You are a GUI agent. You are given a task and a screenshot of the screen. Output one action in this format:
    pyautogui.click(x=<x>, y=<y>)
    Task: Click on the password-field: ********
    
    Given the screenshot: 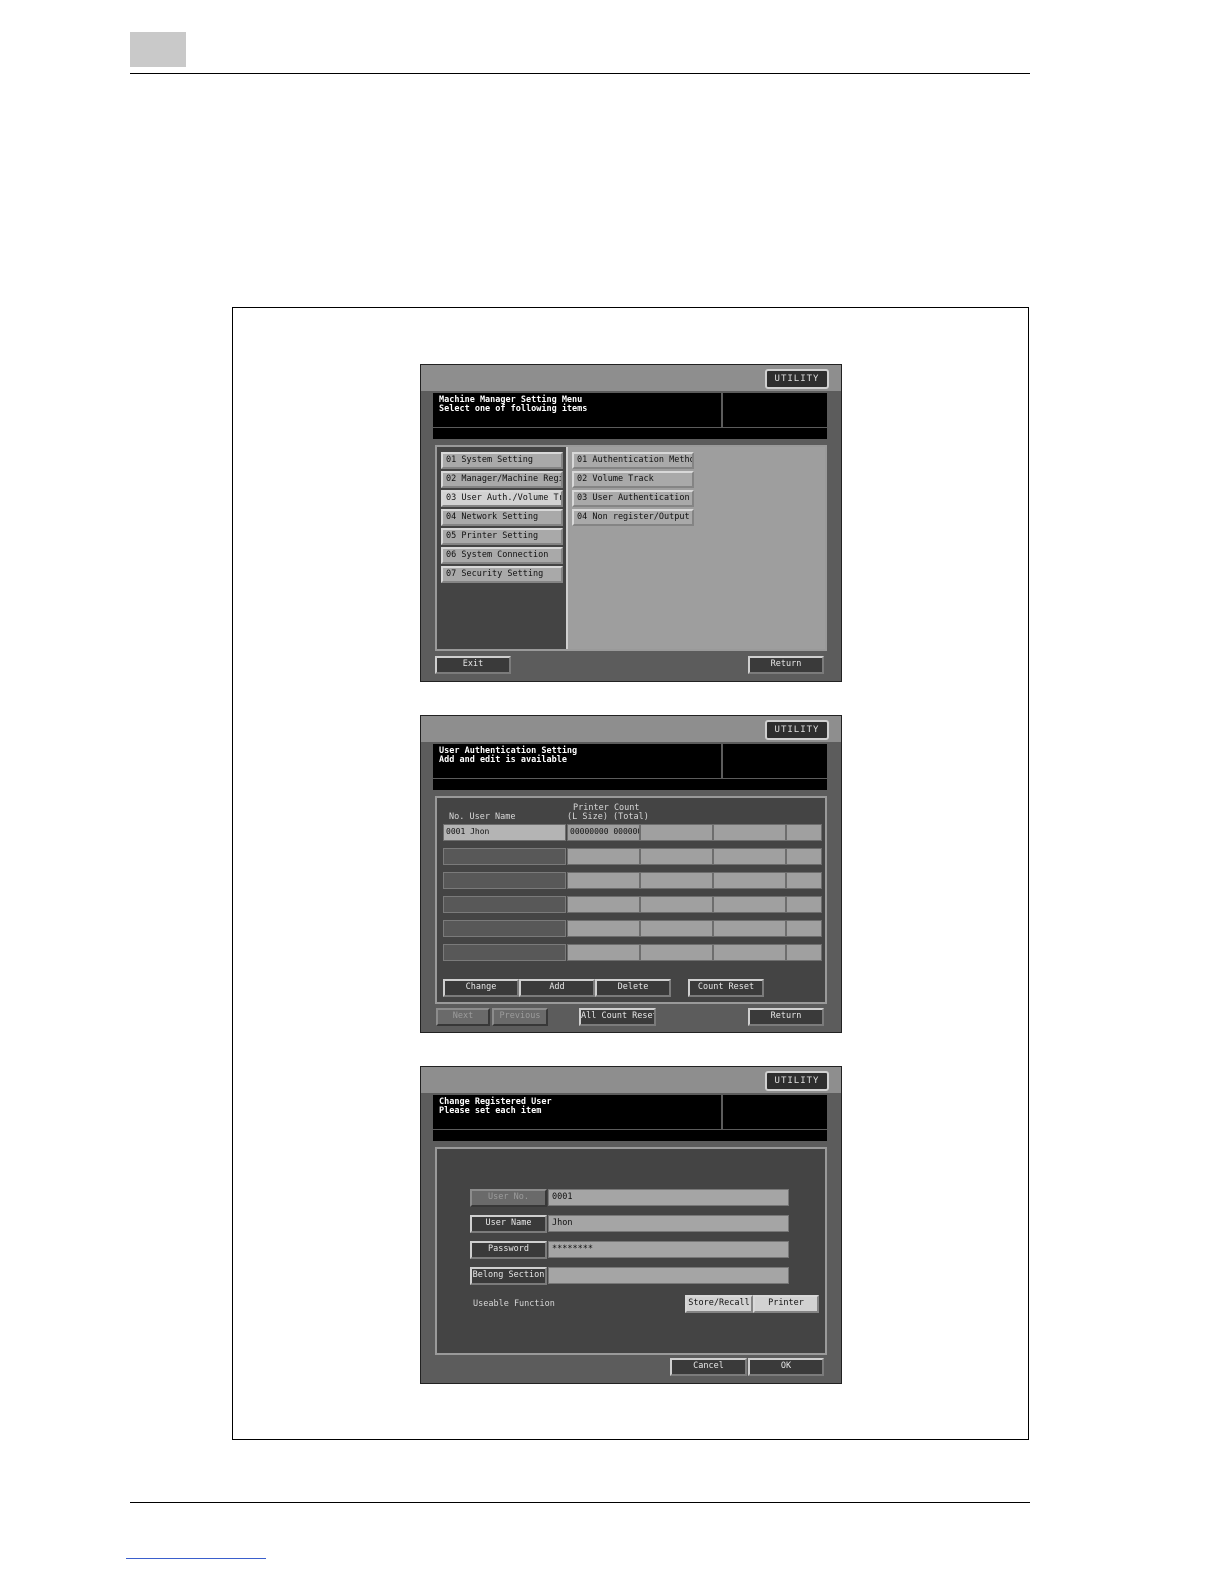 What is the action you would take?
    pyautogui.click(x=668, y=1249)
    